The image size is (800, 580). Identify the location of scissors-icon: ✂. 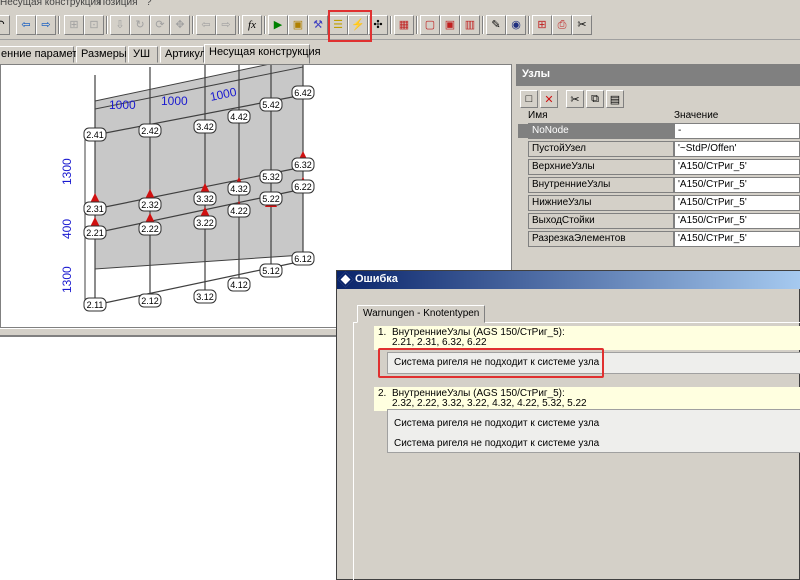
(575, 99).